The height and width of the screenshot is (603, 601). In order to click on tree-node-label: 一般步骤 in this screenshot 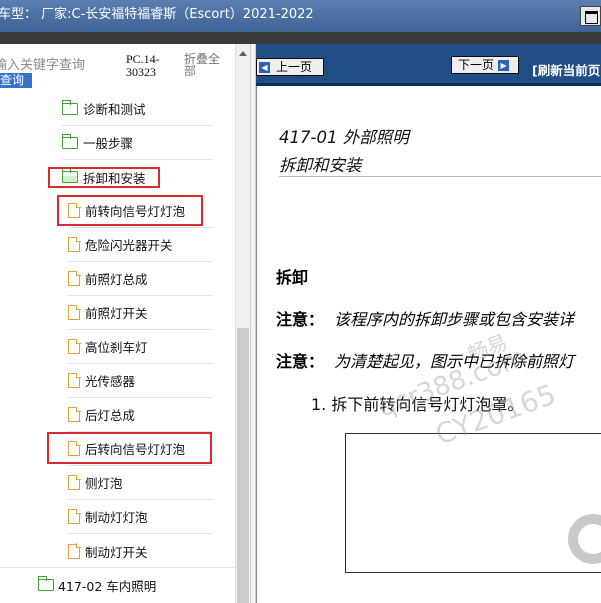, I will do `click(108, 143)`.